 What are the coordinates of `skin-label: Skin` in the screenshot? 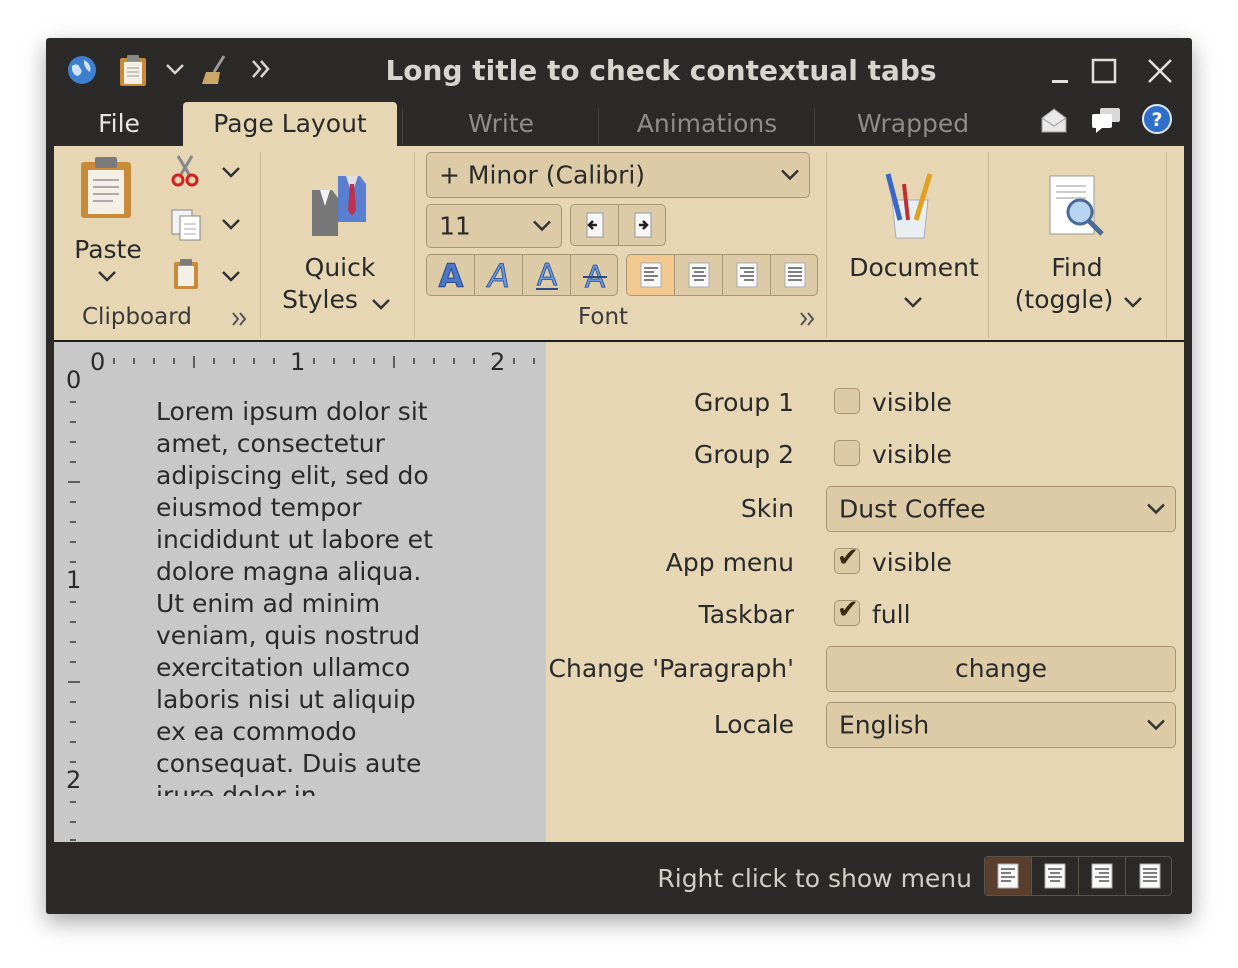 It's located at (767, 508).